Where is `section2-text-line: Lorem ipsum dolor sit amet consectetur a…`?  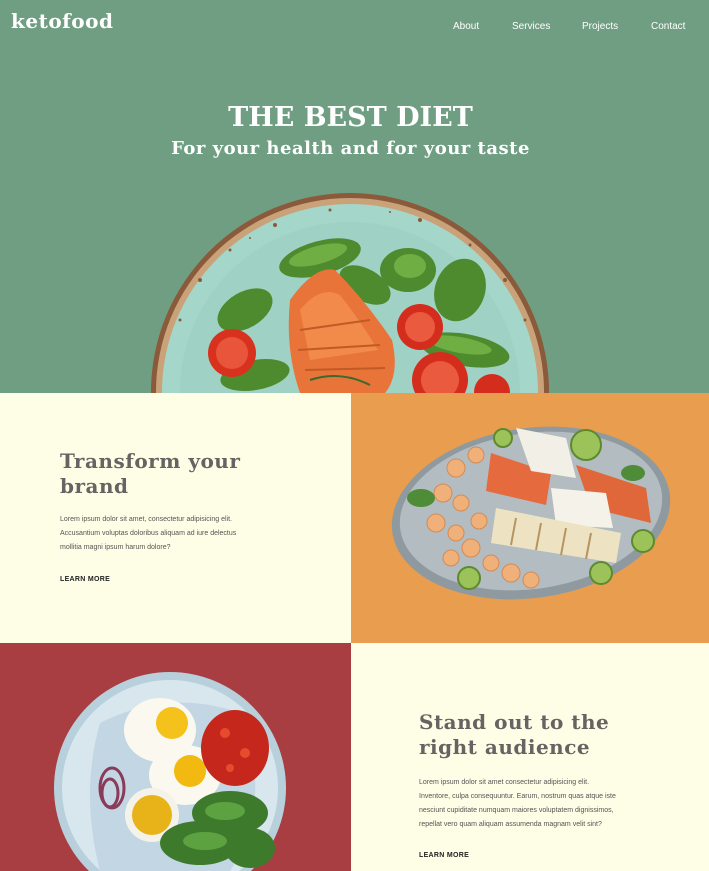
section2-text-line: Lorem ipsum dolor sit amet consectetur a… is located at coordinates (504, 782).